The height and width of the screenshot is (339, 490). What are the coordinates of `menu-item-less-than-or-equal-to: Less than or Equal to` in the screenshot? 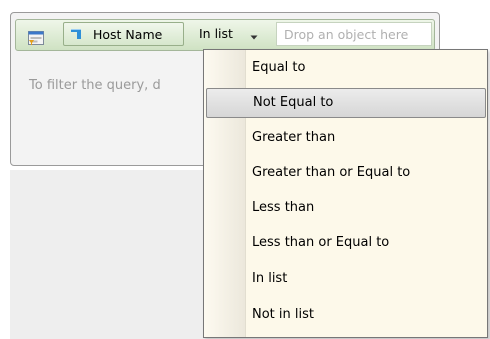 It's located at (346, 244).